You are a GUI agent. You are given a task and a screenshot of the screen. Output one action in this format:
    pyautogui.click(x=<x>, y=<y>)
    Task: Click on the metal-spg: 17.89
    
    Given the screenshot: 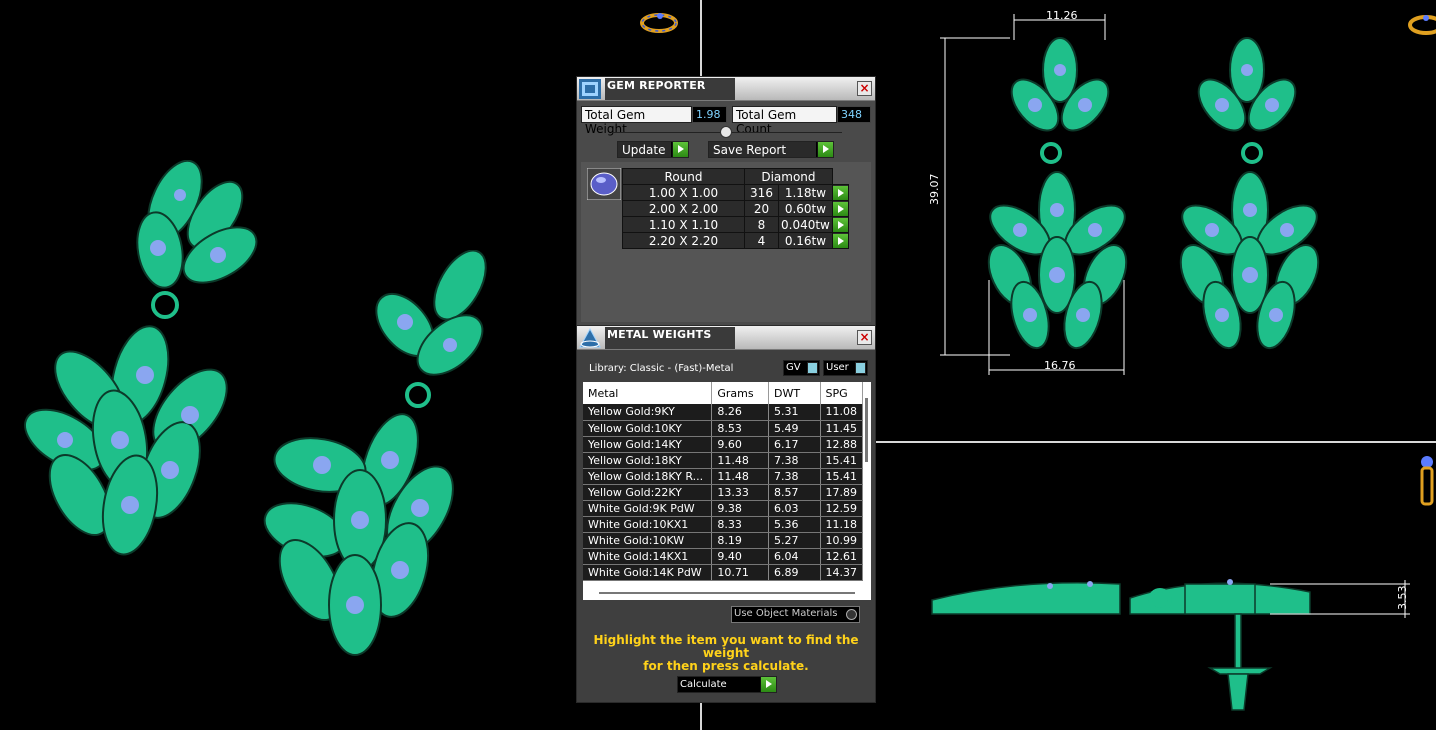 What is the action you would take?
    pyautogui.click(x=841, y=492)
    